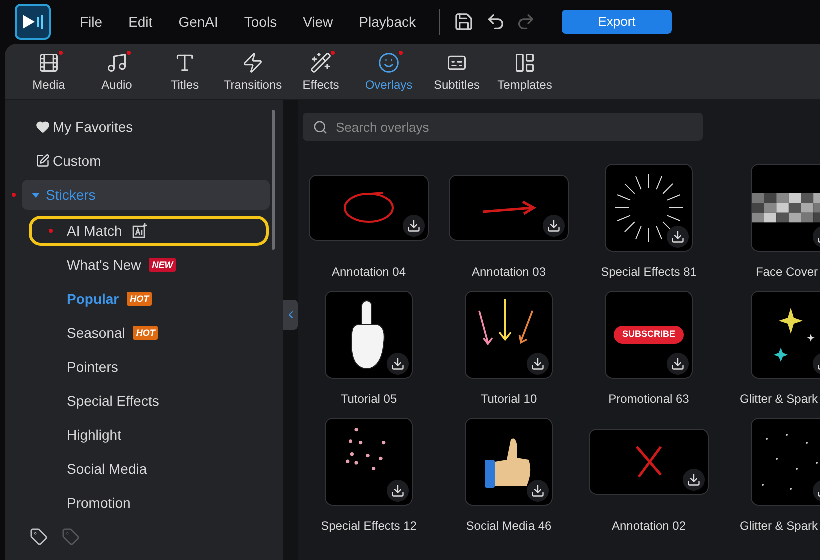 This screenshot has height=560, width=820. What do you see at coordinates (506, 322) in the screenshot?
I see `arrows-drawing` at bounding box center [506, 322].